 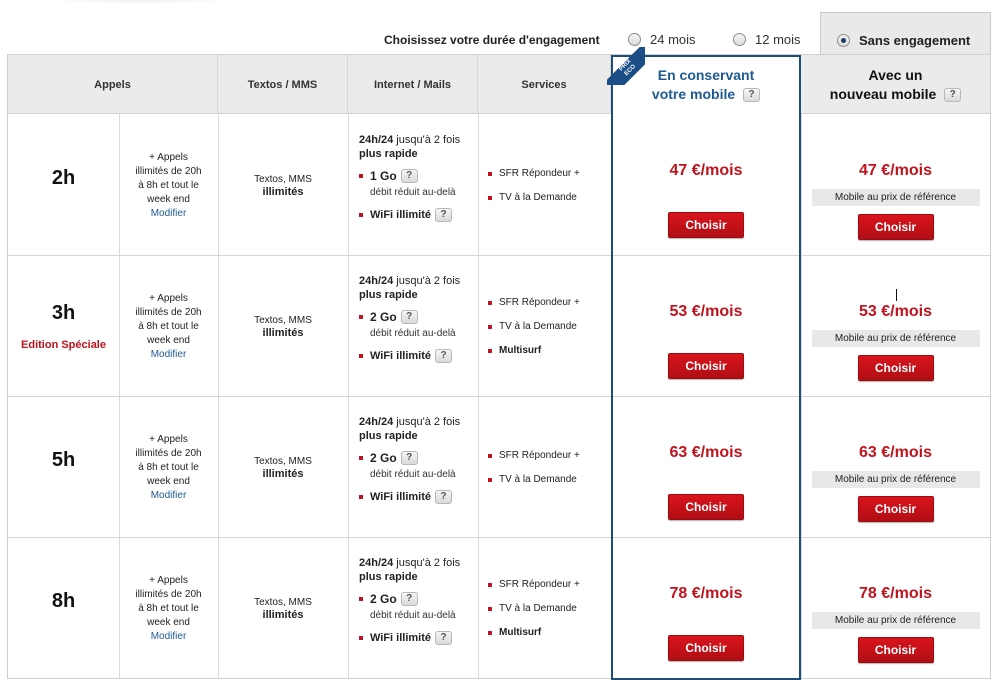 What do you see at coordinates (168, 580) in the screenshot?
I see `calls-line: + Appels` at bounding box center [168, 580].